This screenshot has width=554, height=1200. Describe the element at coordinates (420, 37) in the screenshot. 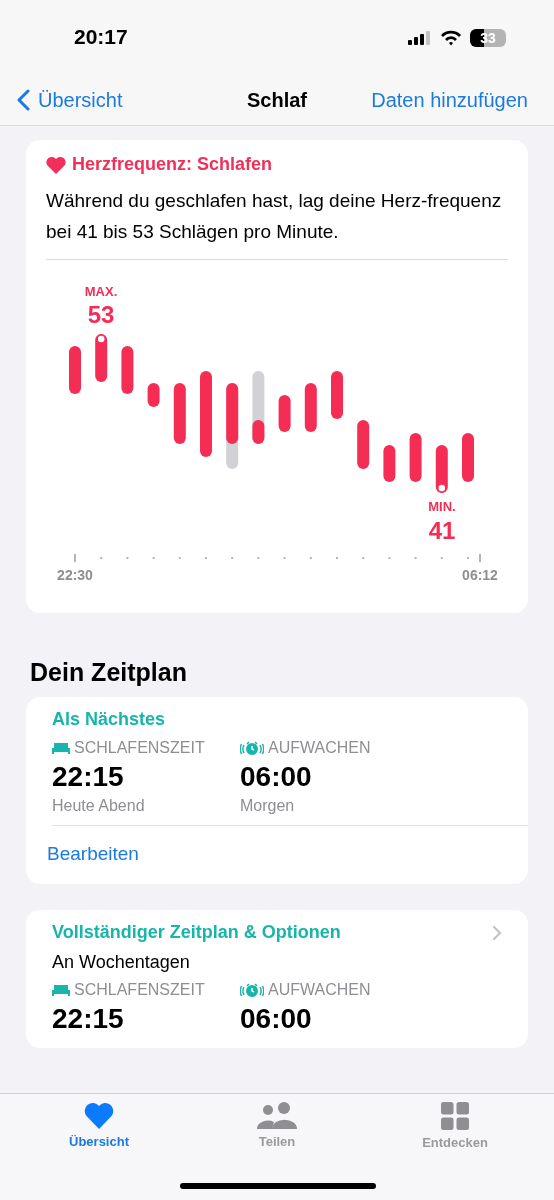

I see `signal-icon` at that location.